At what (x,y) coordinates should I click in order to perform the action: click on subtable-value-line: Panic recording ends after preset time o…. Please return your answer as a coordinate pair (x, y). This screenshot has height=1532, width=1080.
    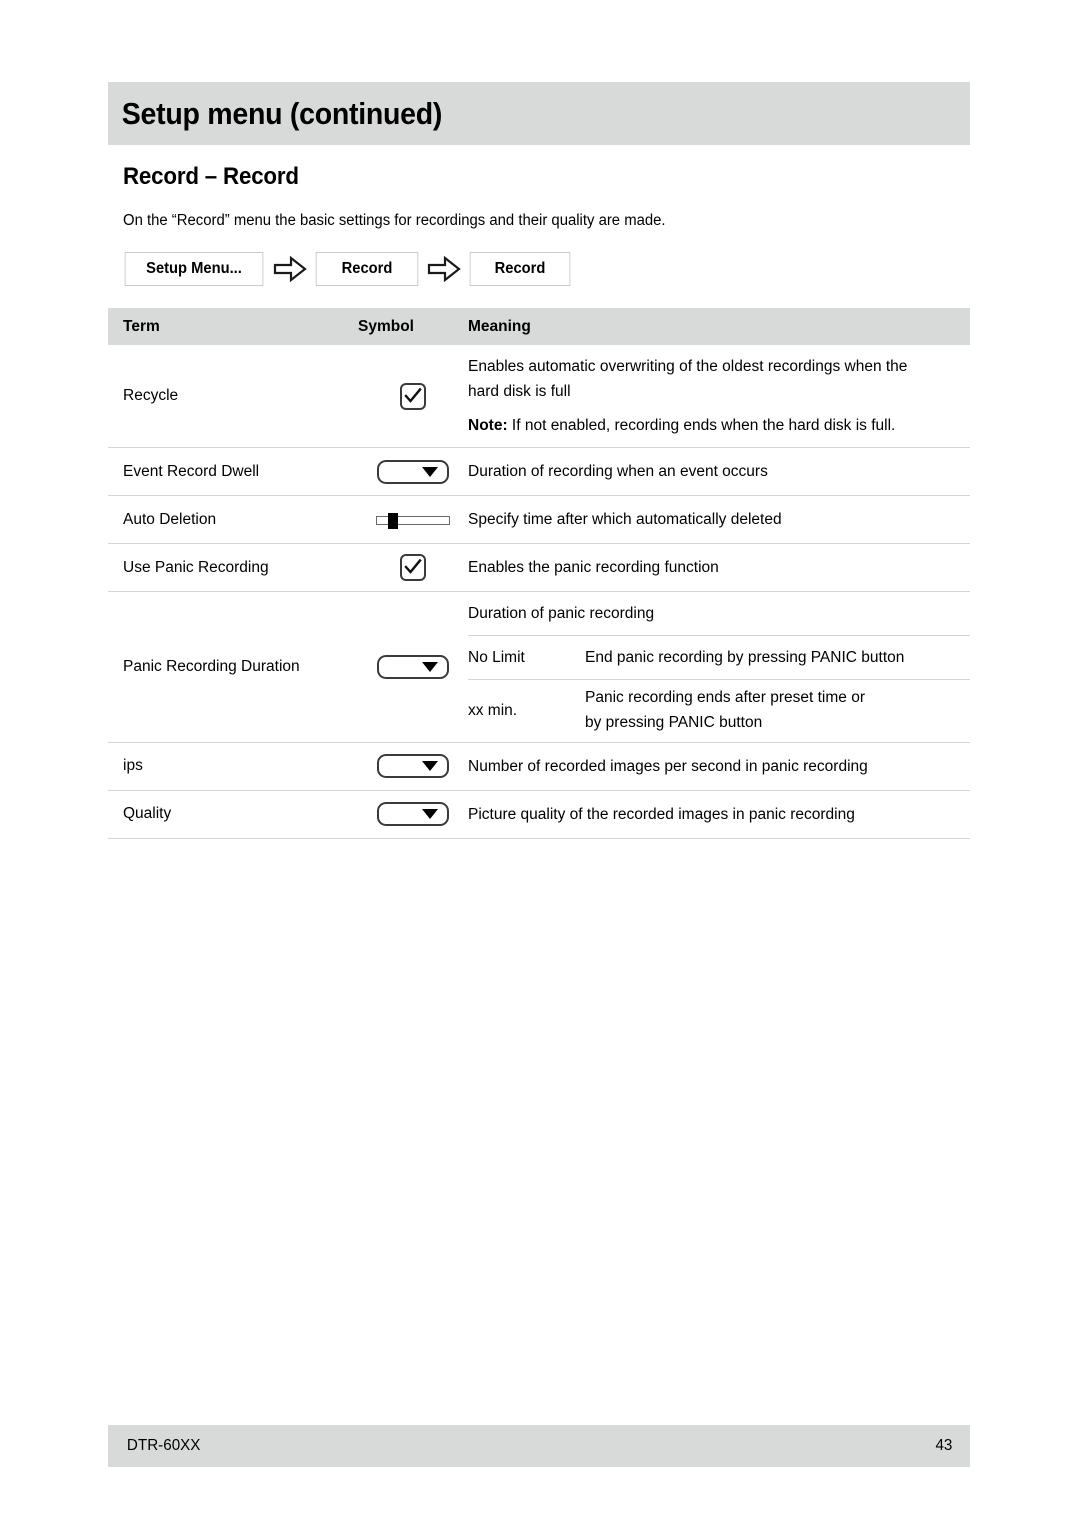
    Looking at the image, I should click on (725, 698).